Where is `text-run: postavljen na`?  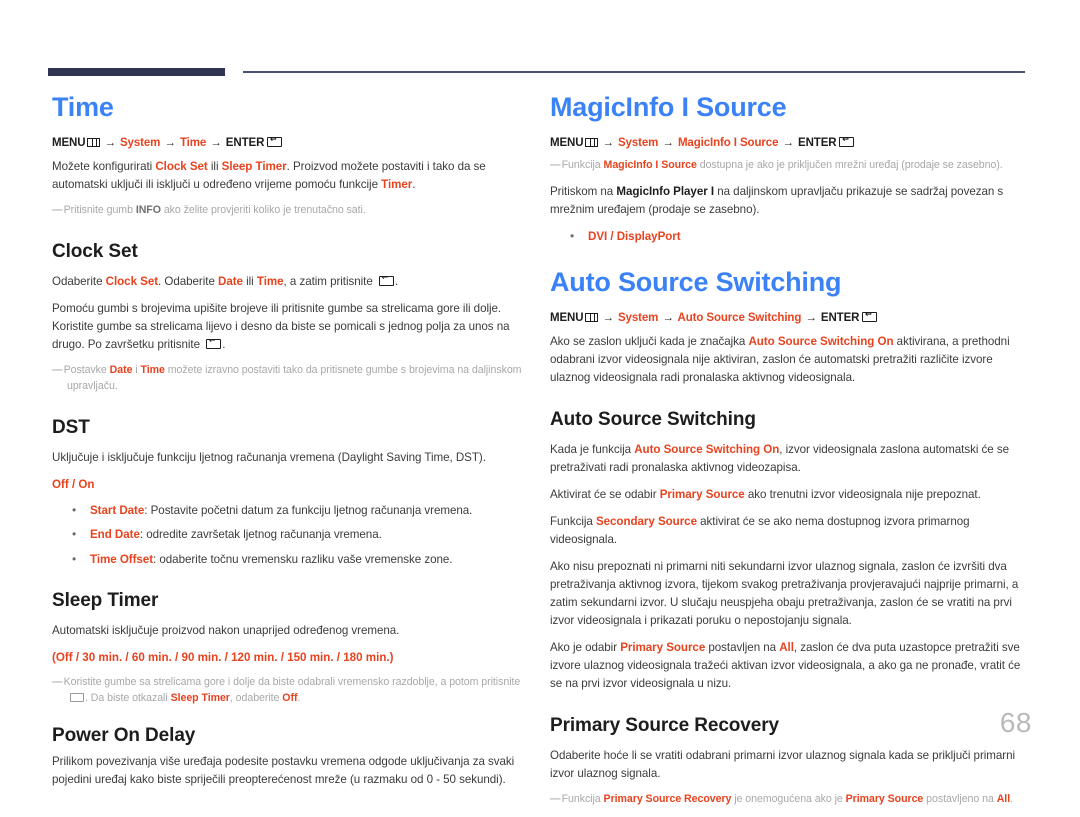 text-run: postavljen na is located at coordinates (742, 647).